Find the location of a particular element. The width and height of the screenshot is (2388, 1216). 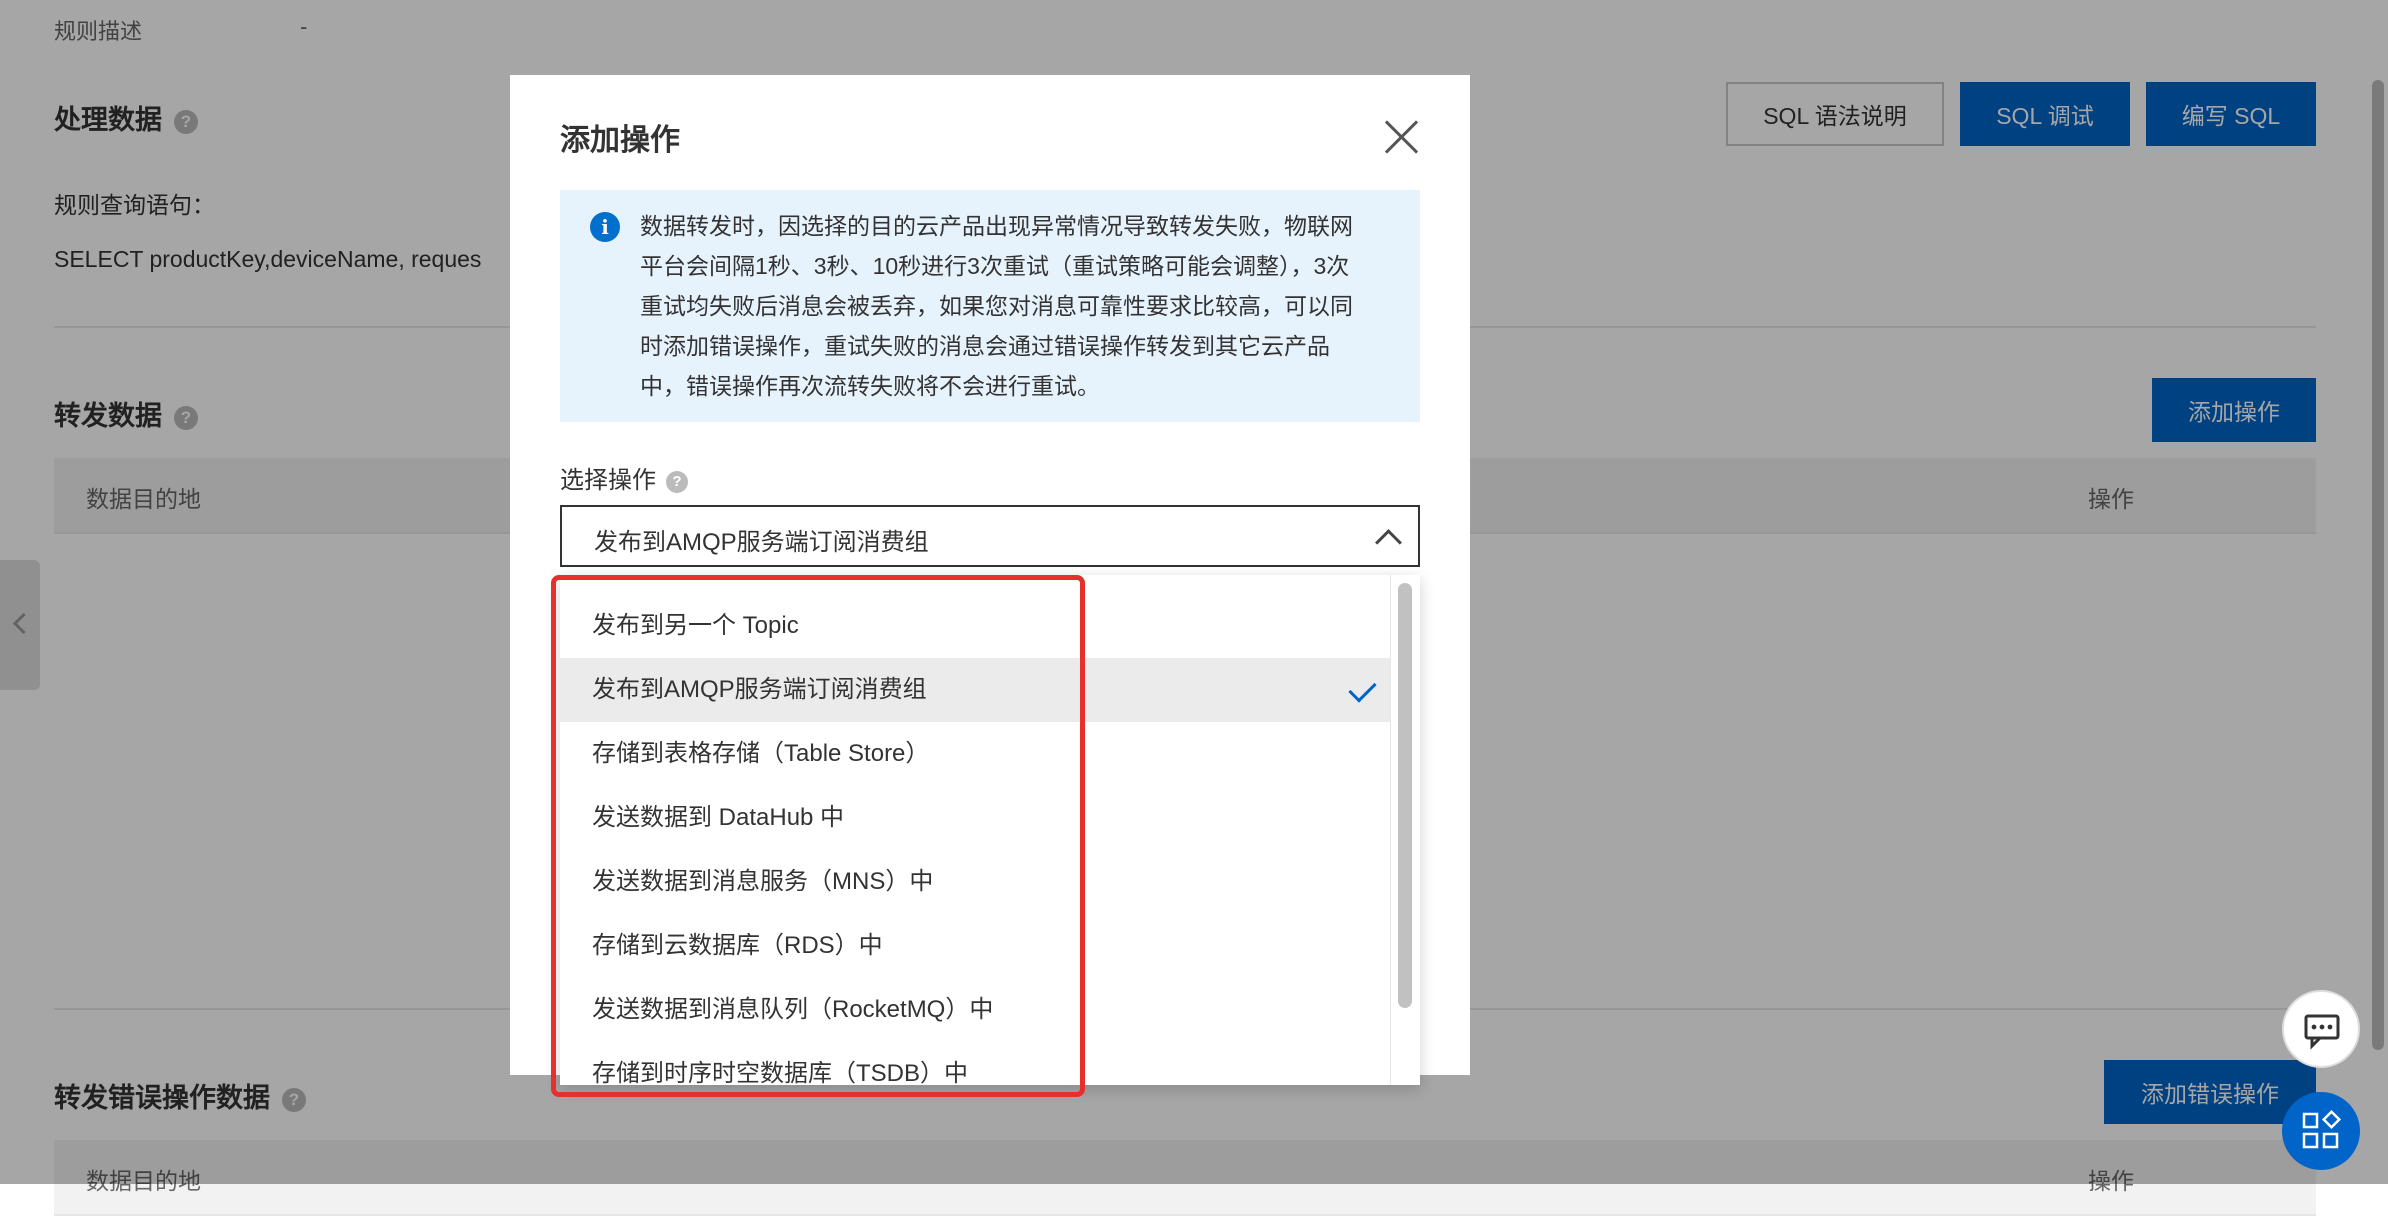

grid-icon is located at coordinates (2322, 1129).